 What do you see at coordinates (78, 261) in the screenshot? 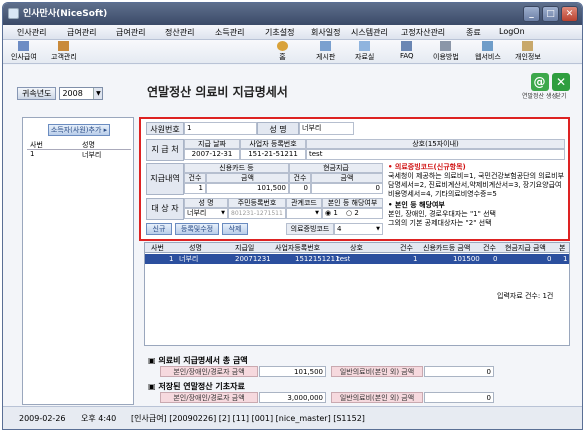
I see `employee-list-panel: 소득자(사원)추가 ▸ 사번 성명 1 너부리` at bounding box center [78, 261].